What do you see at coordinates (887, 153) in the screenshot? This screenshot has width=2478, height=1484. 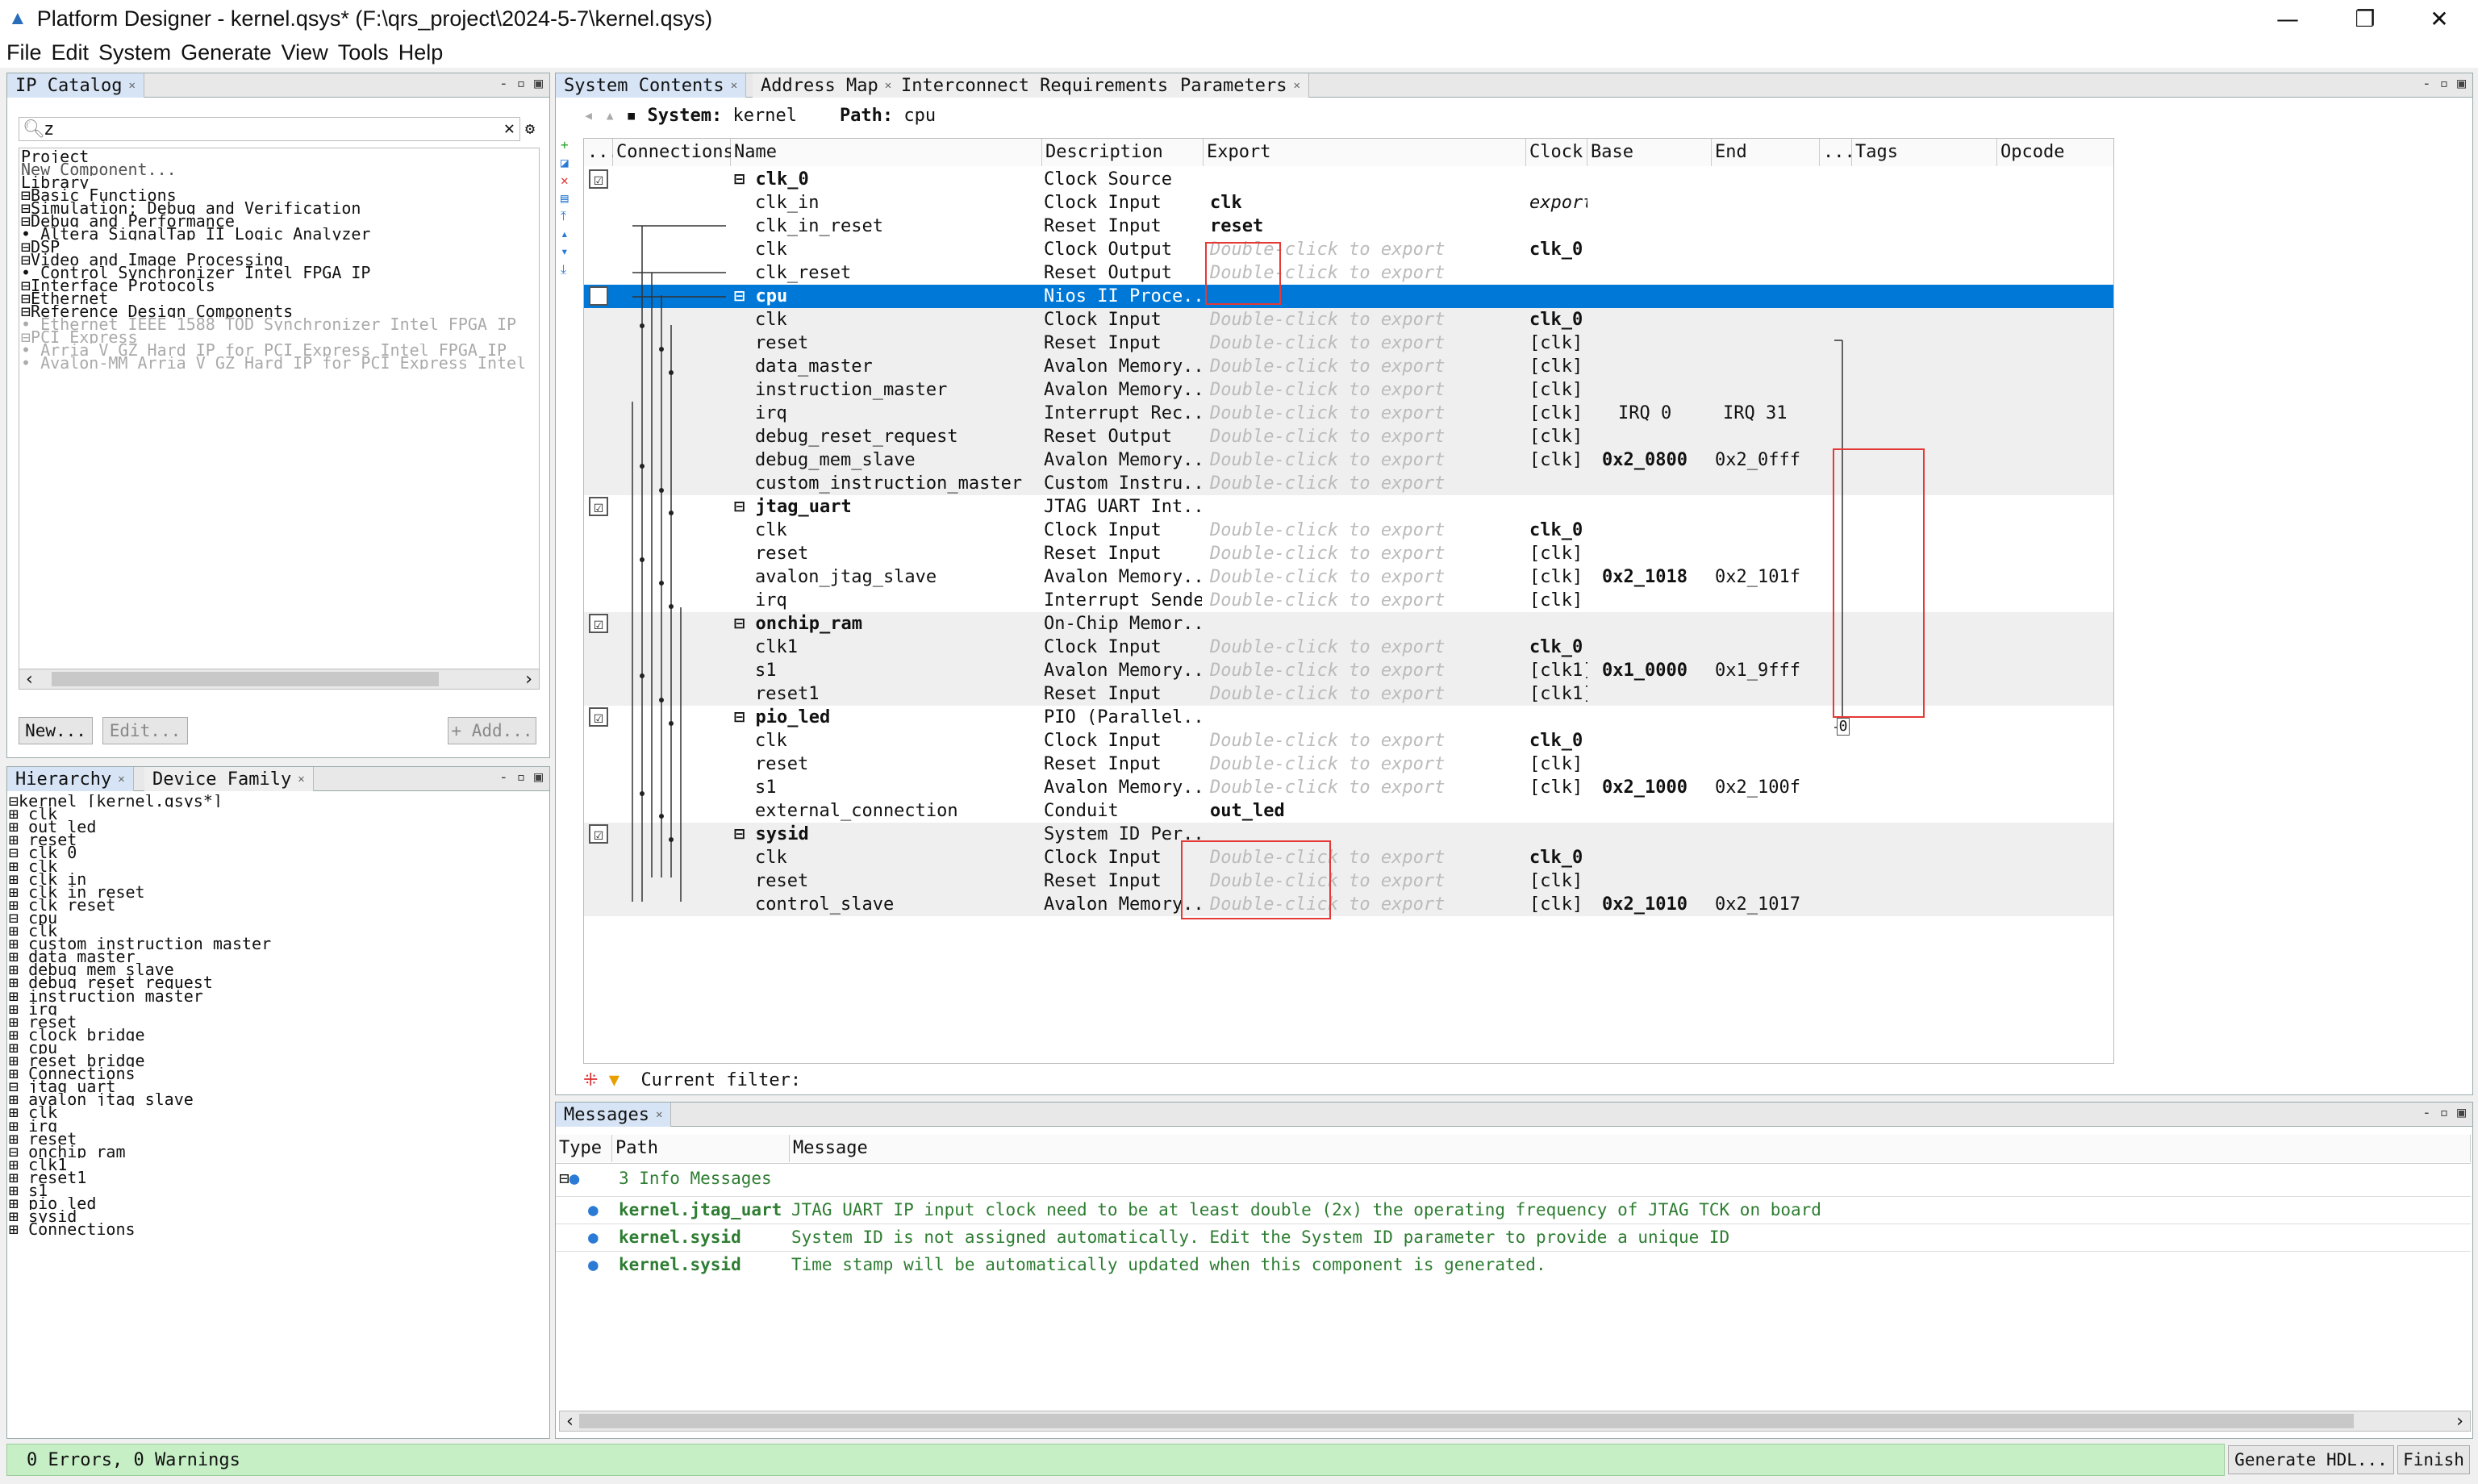 I see `col-name: Name` at bounding box center [887, 153].